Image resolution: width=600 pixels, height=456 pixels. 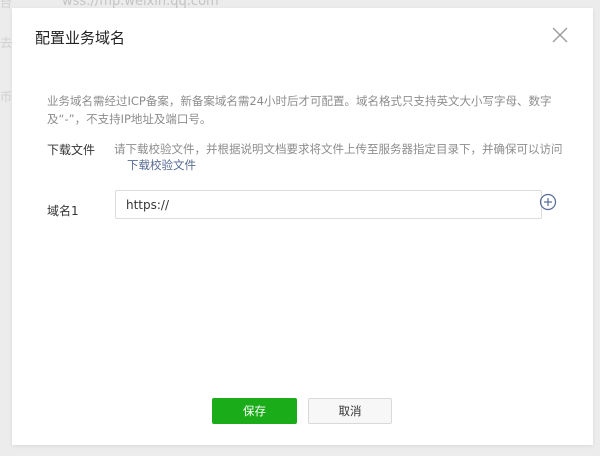 I want to click on plus-circle-icon, so click(x=548, y=202).